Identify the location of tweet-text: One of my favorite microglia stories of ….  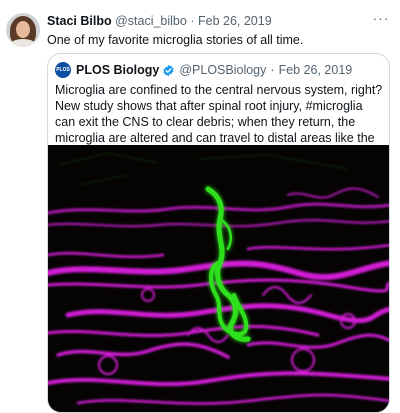
(175, 40).